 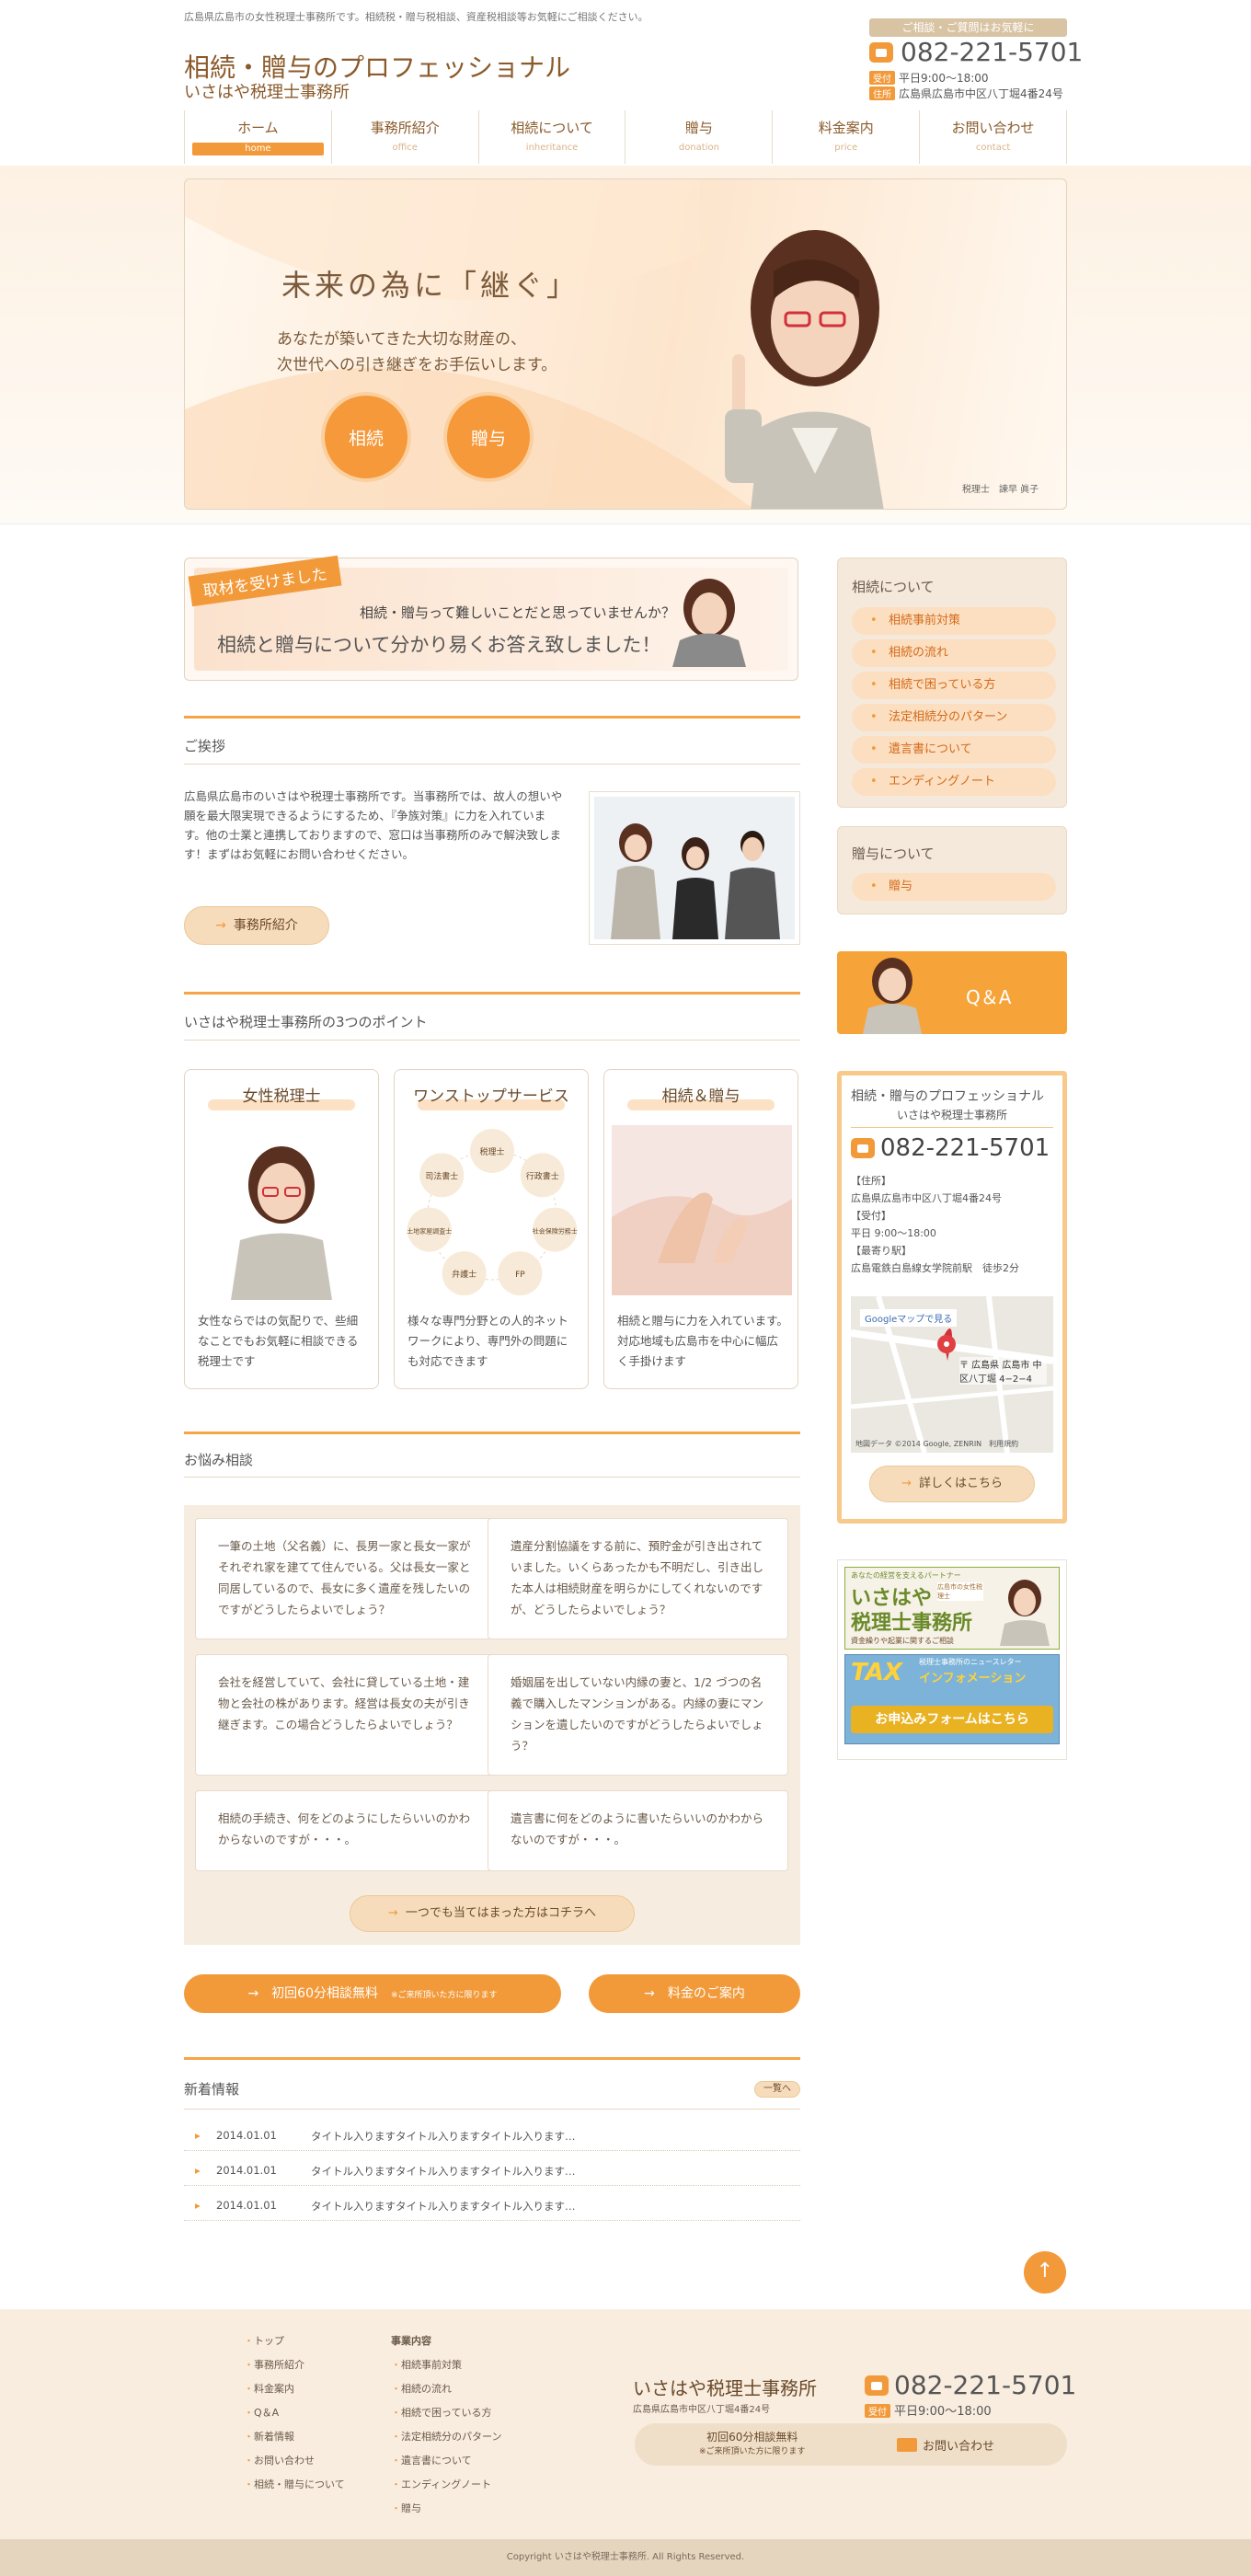 I want to click on hero-portrait-image, so click(x=804, y=369).